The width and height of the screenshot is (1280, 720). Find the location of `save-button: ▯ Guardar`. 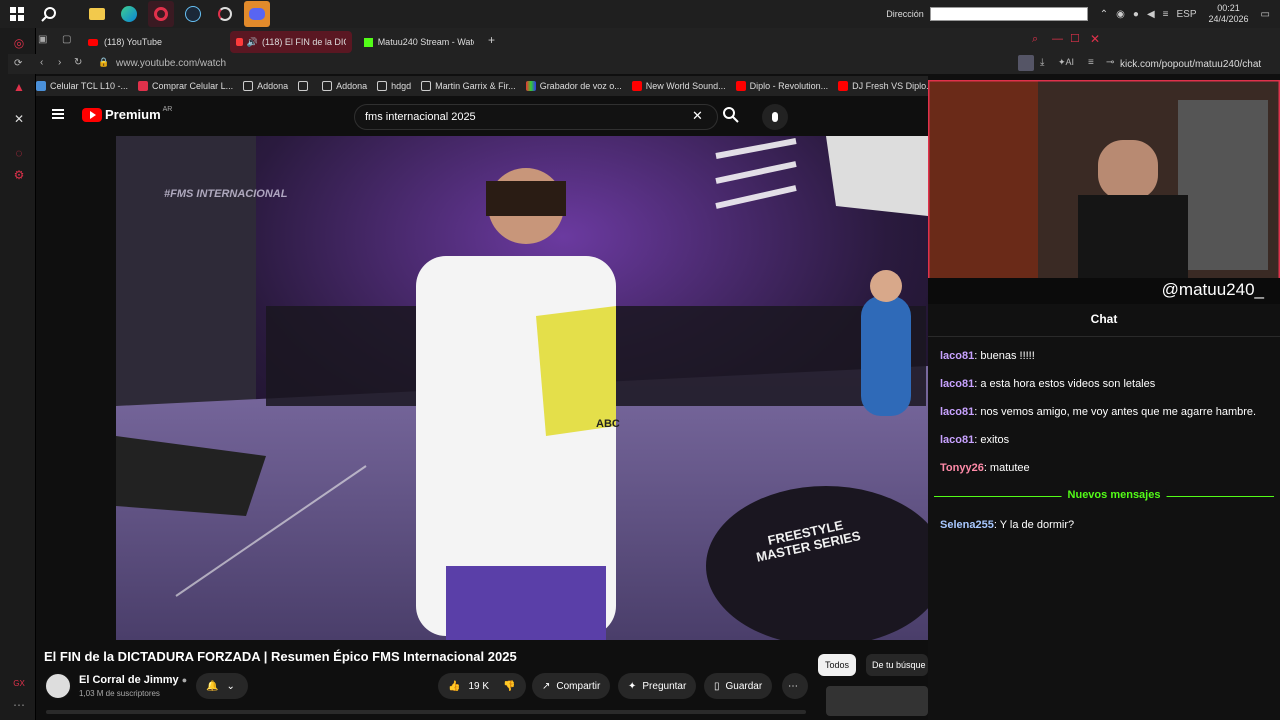

save-button: ▯ Guardar is located at coordinates (738, 686).